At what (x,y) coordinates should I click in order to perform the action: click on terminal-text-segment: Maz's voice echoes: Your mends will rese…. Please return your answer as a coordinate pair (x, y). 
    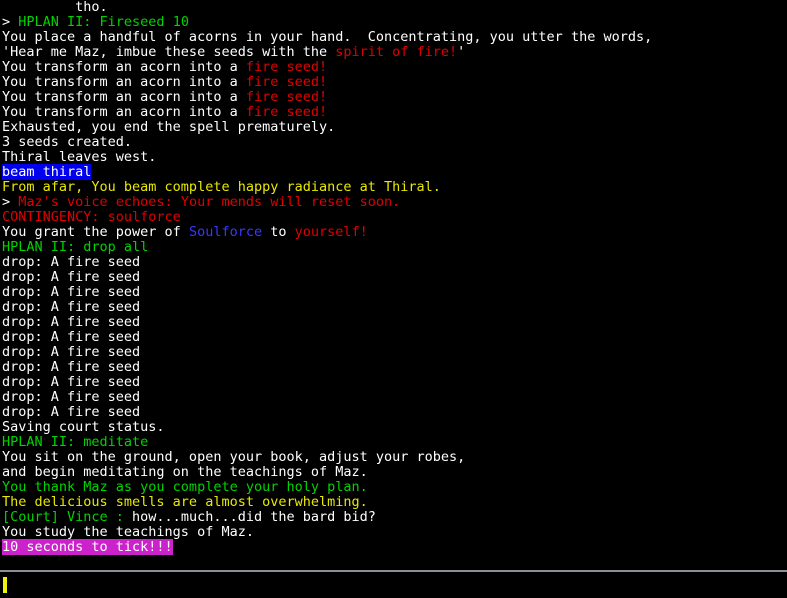
    Looking at the image, I should click on (209, 202).